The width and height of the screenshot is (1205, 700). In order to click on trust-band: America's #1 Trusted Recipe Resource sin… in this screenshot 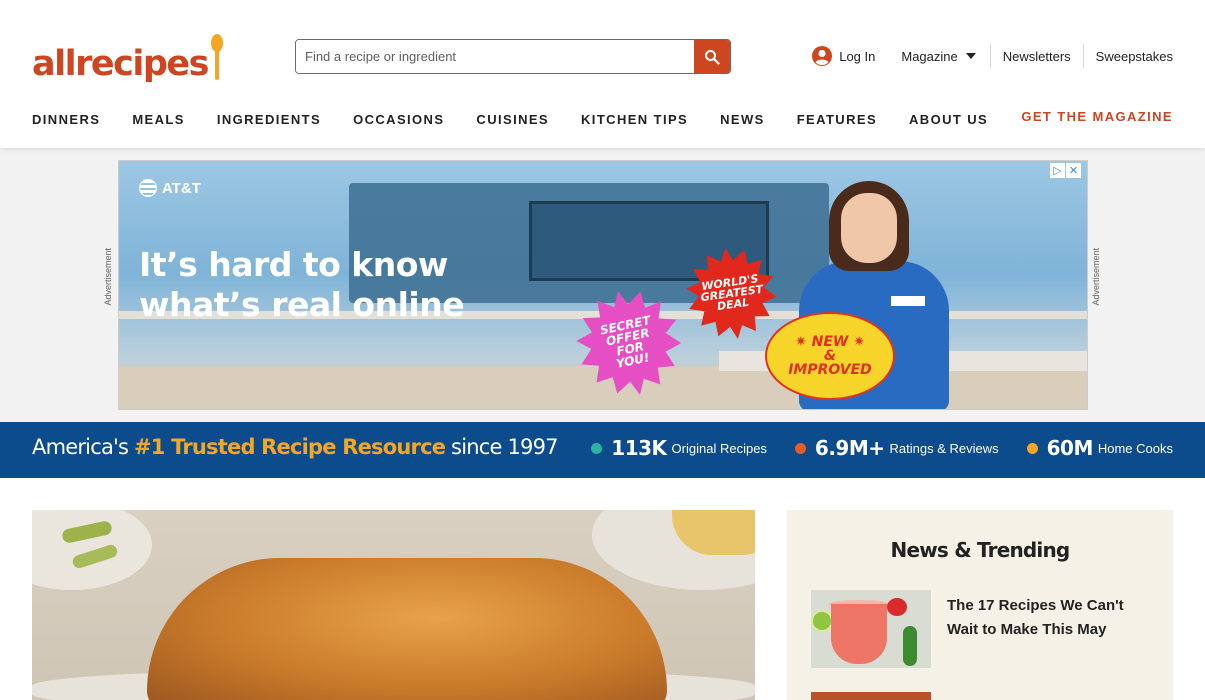, I will do `click(602, 450)`.